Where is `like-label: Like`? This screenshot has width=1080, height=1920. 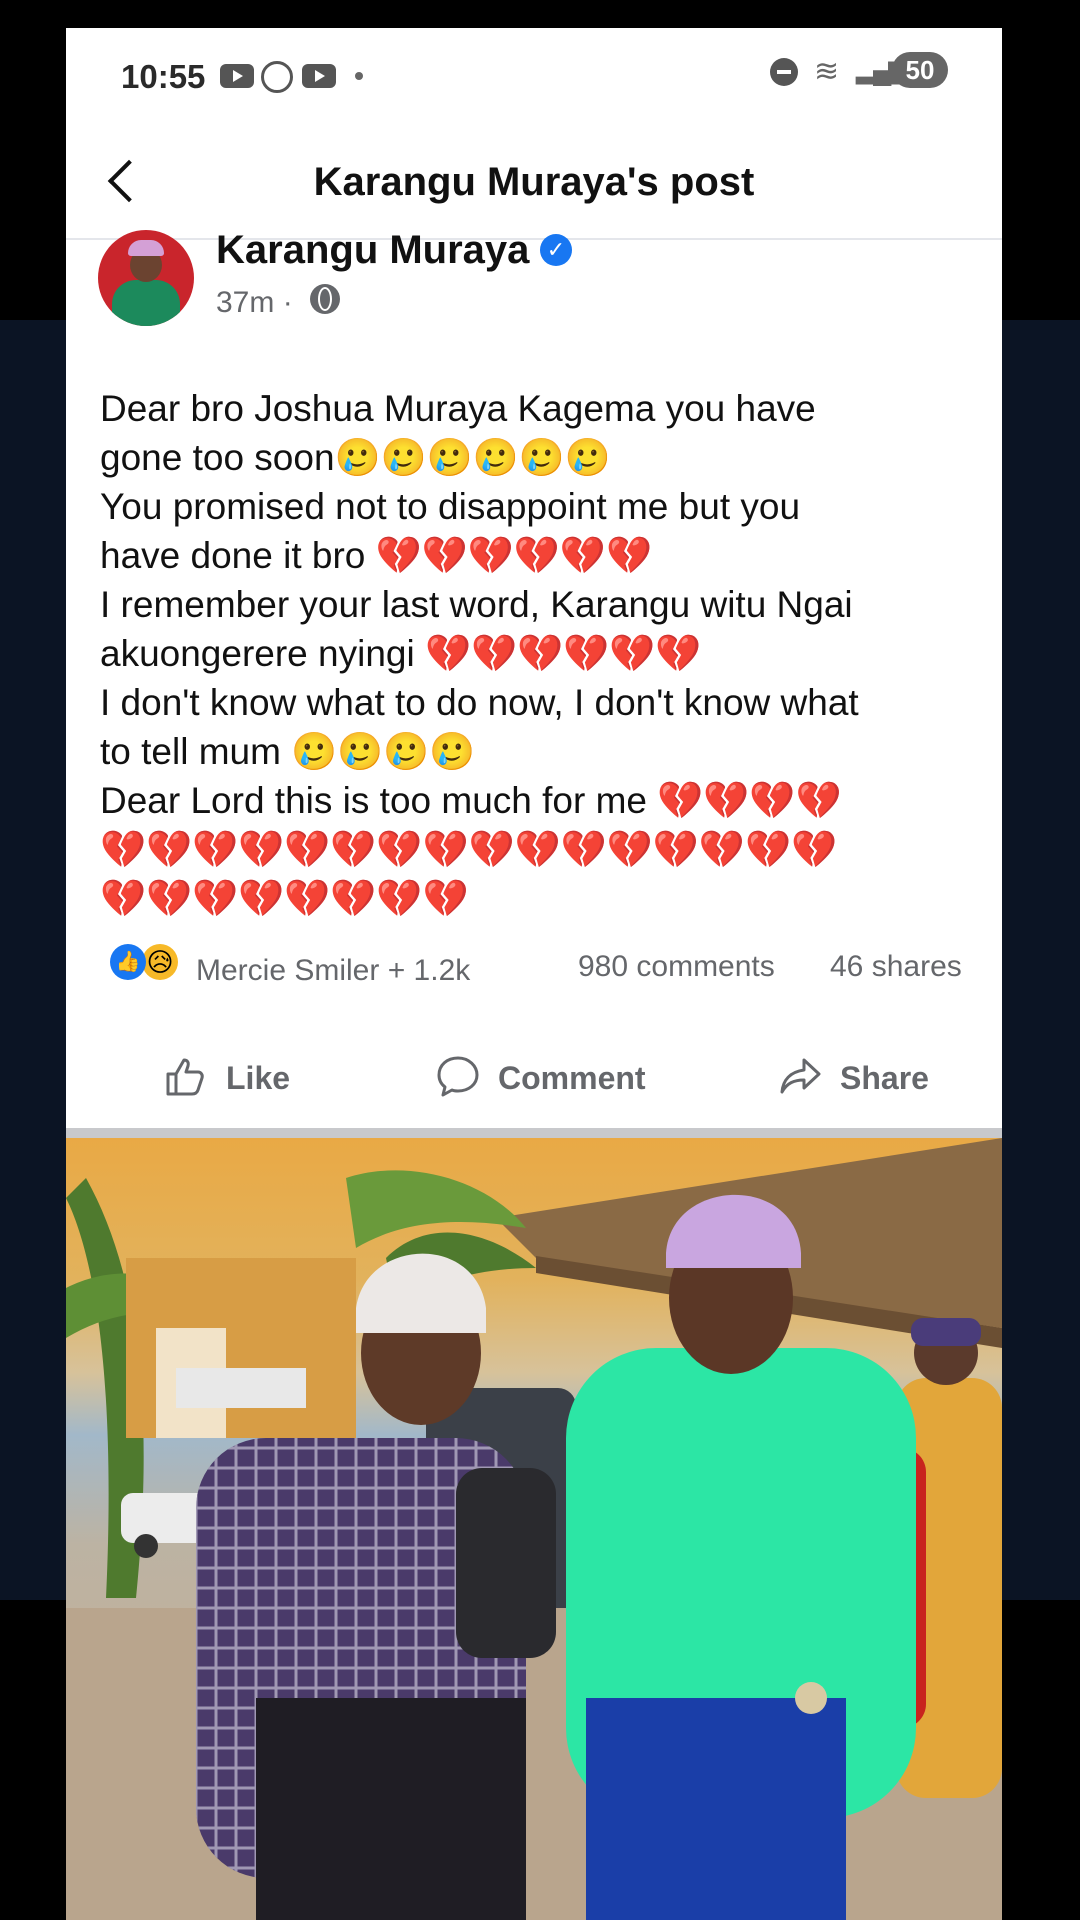
like-label: Like is located at coordinates (258, 1078).